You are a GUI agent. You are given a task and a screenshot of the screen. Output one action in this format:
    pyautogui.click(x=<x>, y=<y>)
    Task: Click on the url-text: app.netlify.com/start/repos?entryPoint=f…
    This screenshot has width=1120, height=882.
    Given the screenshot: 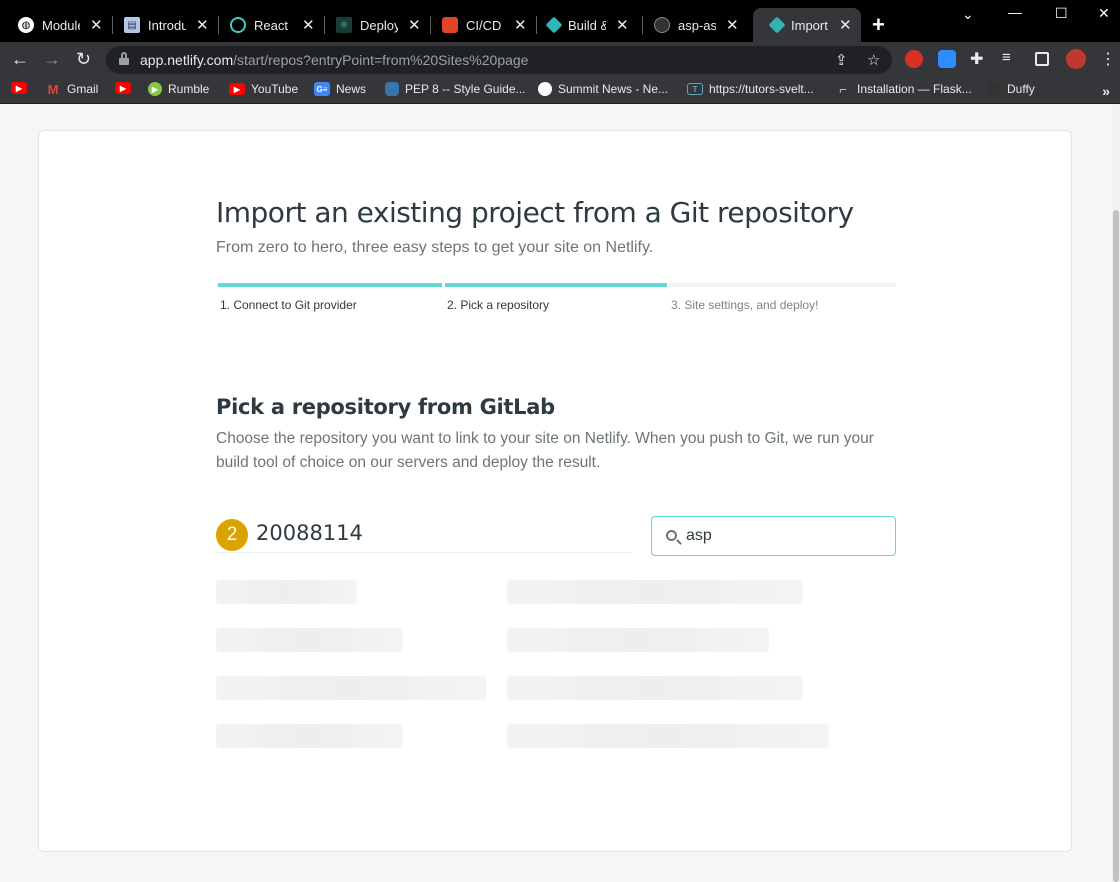 What is the action you would take?
    pyautogui.click(x=334, y=60)
    